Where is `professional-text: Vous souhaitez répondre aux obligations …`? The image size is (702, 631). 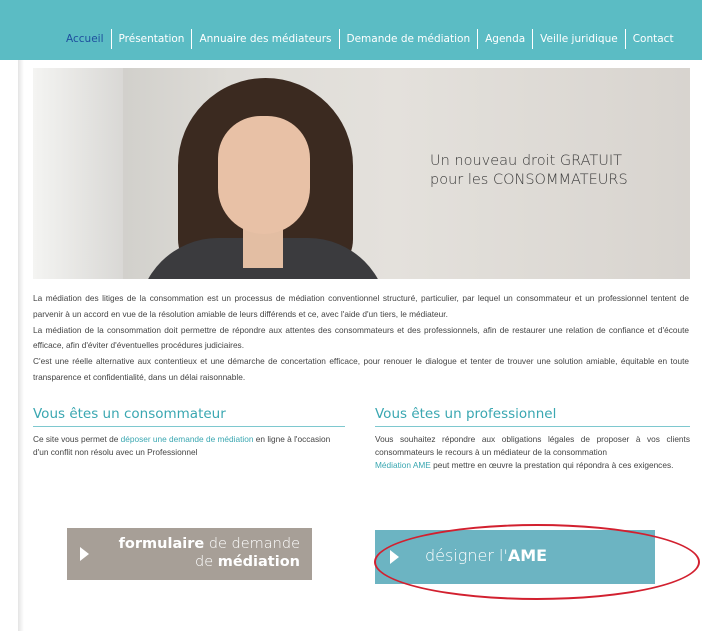
professional-text: Vous souhaitez répondre aux obligations … is located at coordinates (532, 452).